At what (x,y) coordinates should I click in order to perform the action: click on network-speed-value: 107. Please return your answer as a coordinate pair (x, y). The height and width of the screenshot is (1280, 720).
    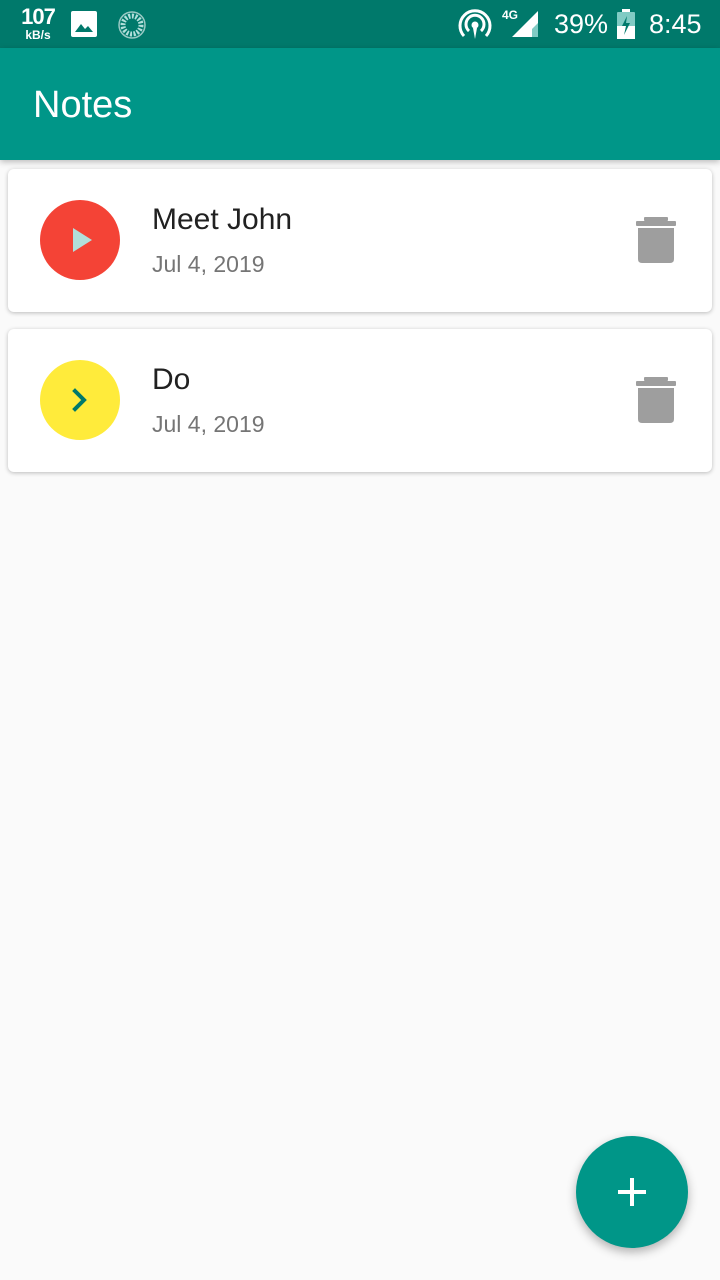
    Looking at the image, I should click on (38, 16).